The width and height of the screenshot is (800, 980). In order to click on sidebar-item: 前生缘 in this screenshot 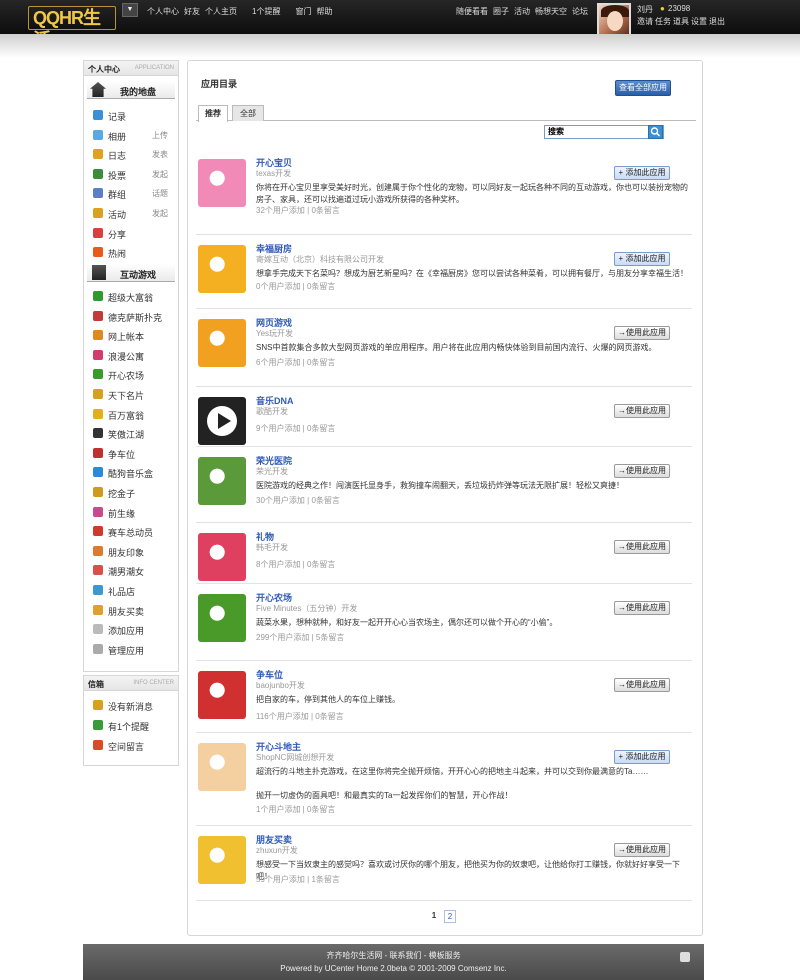, I will do `click(135, 513)`.